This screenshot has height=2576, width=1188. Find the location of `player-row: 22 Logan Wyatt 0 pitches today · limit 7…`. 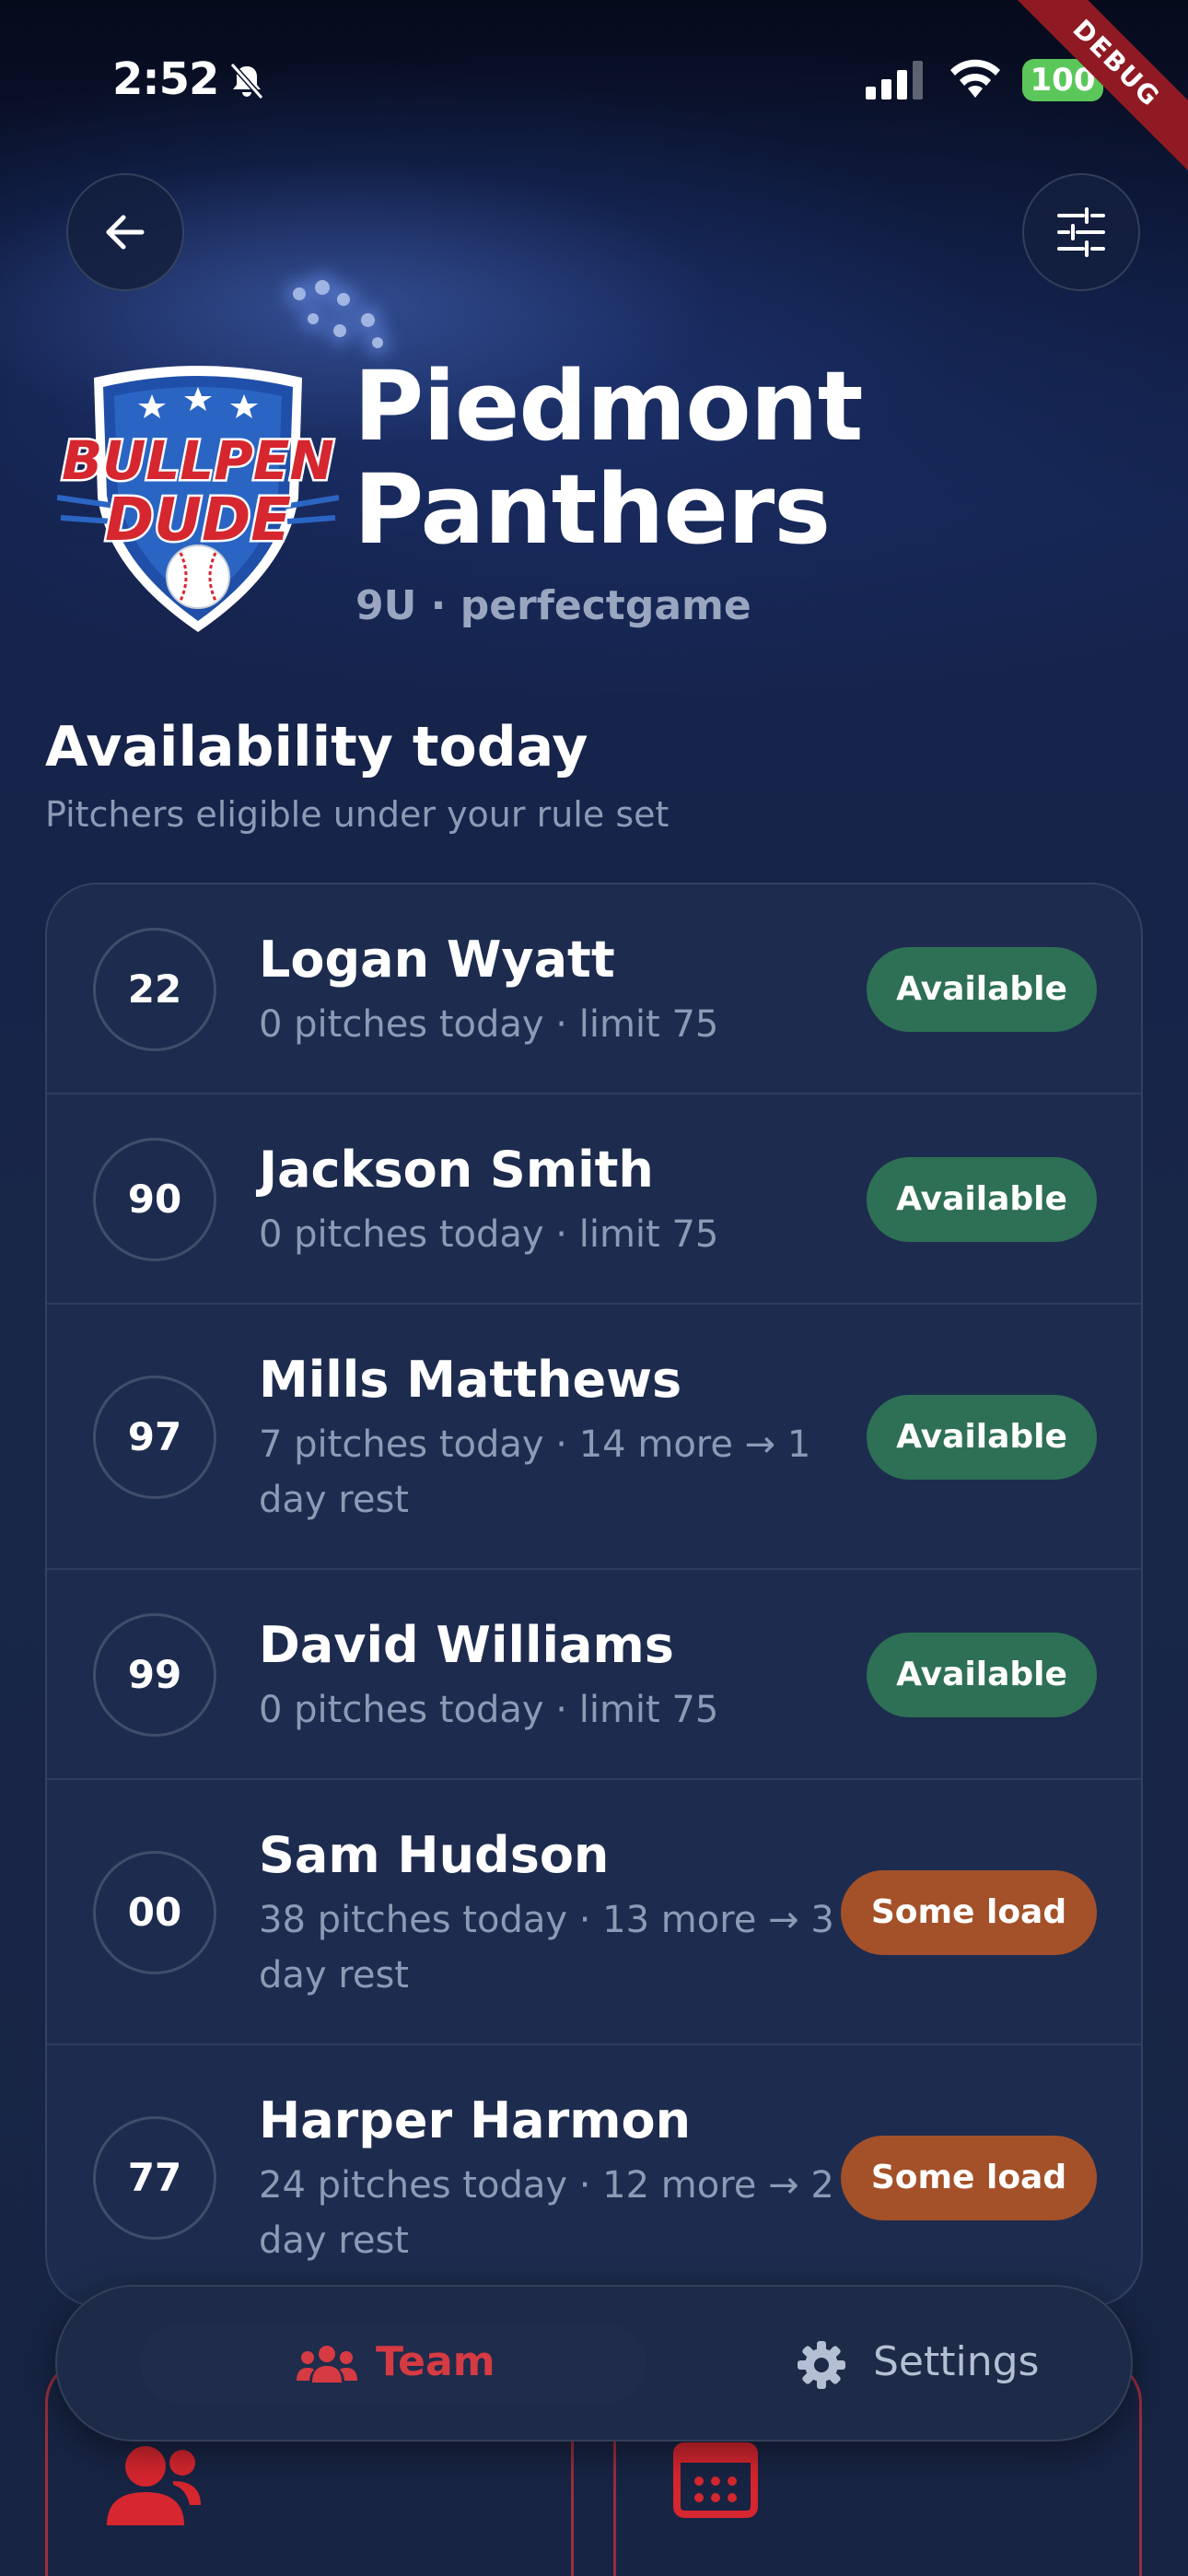

player-row: 22 Logan Wyatt 0 pitches today · limit 7… is located at coordinates (594, 989).